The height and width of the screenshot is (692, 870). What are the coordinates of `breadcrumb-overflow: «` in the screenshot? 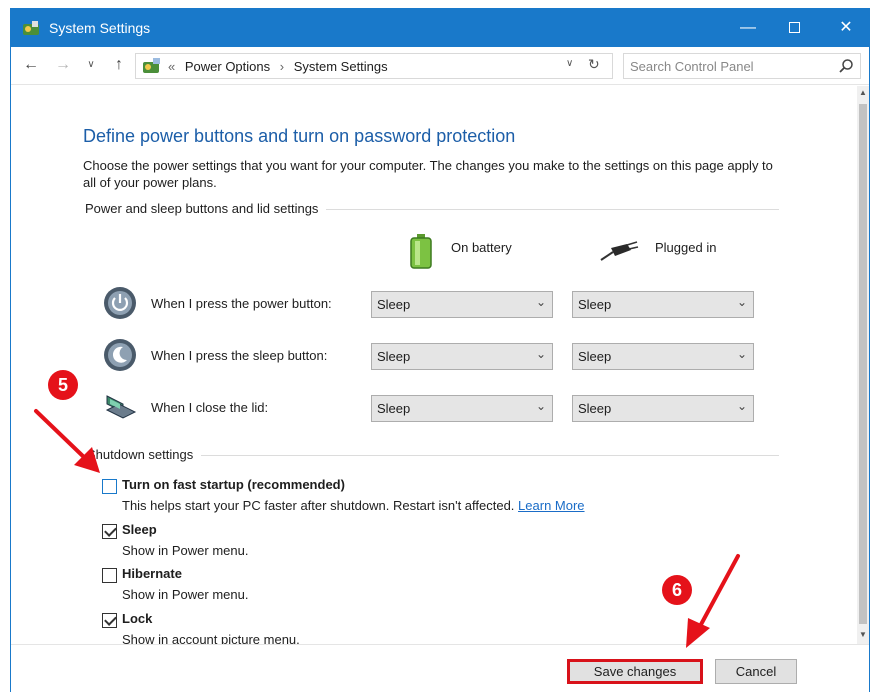 It's located at (171, 66).